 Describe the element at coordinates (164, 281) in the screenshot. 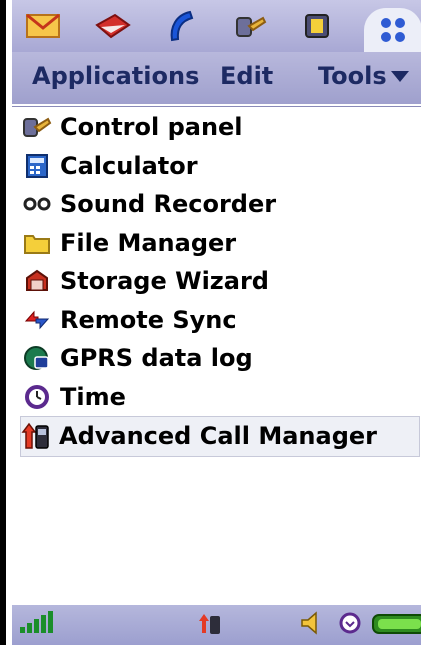

I see `list-item-label: Storage Wizard` at that location.